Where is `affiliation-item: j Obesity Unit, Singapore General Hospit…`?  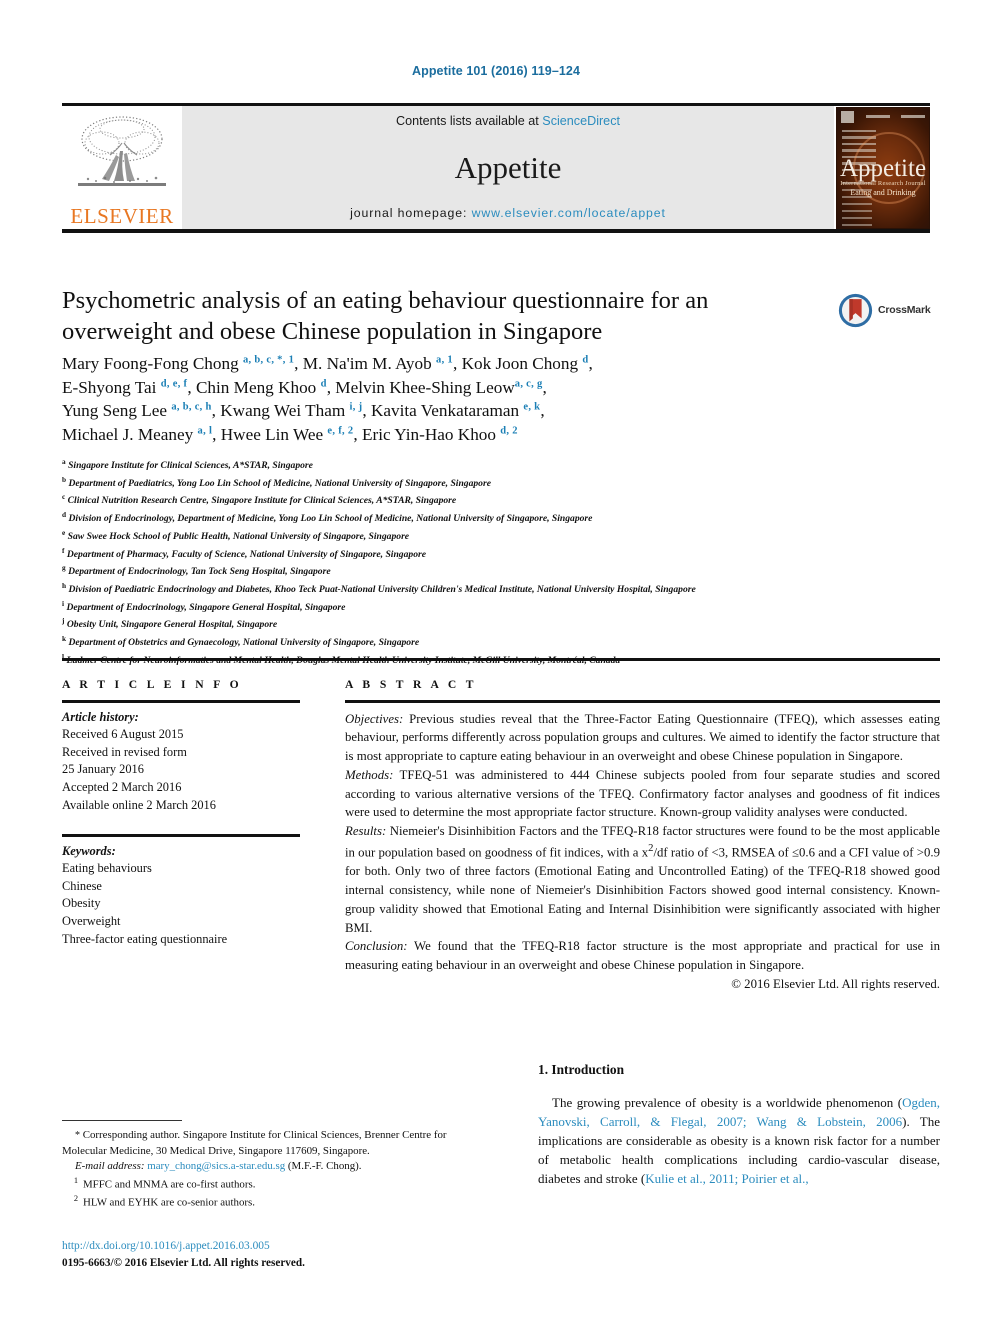 affiliation-item: j Obesity Unit, Singapore General Hospit… is located at coordinates (501, 624).